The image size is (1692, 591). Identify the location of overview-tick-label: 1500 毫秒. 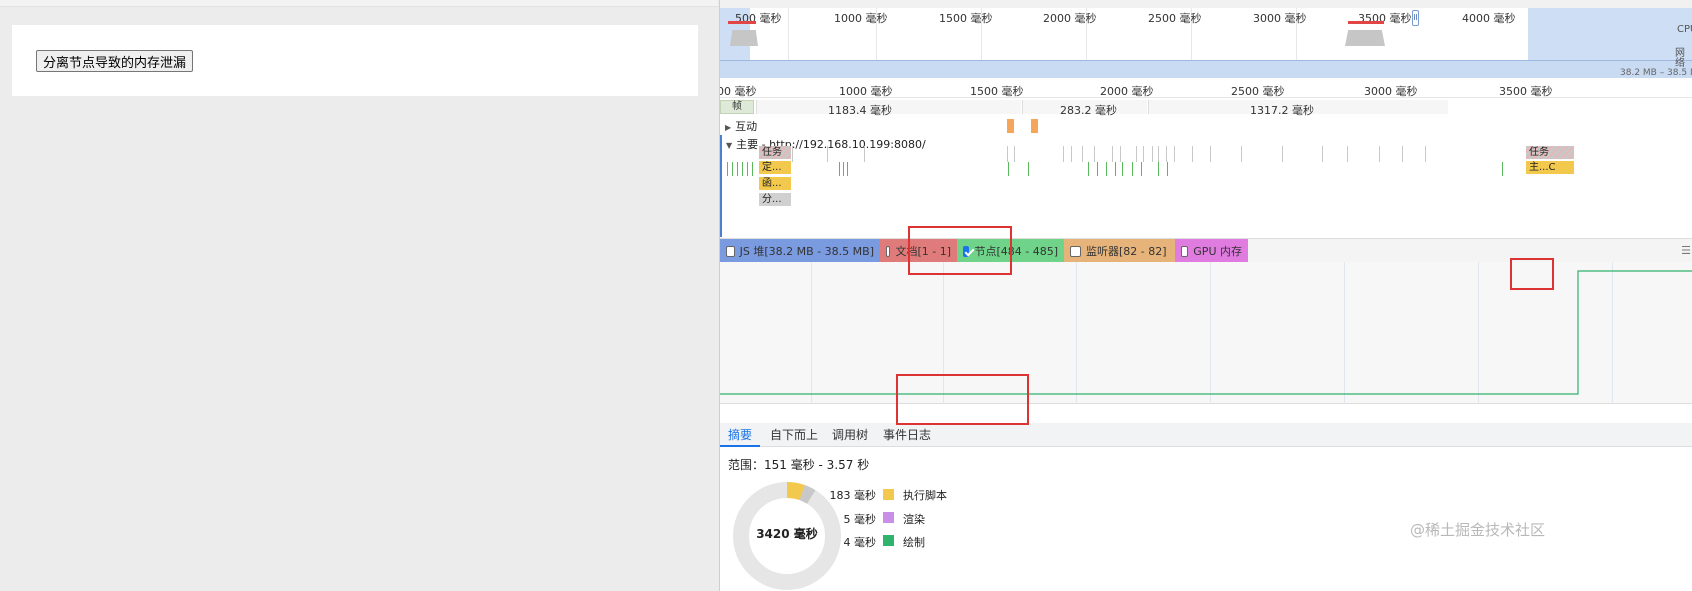
(966, 18).